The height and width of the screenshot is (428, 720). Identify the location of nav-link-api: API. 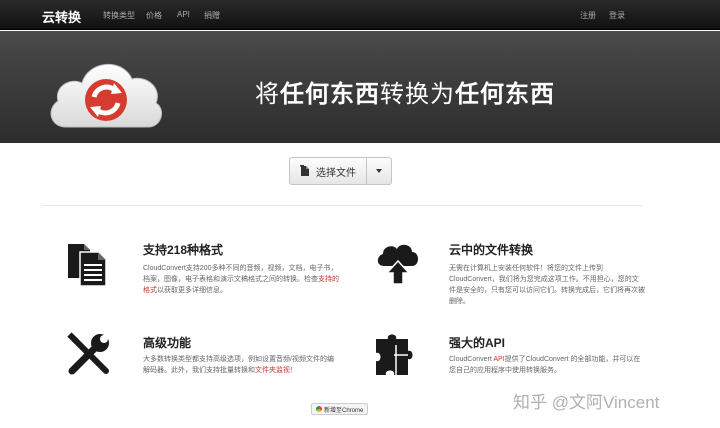
(183, 14).